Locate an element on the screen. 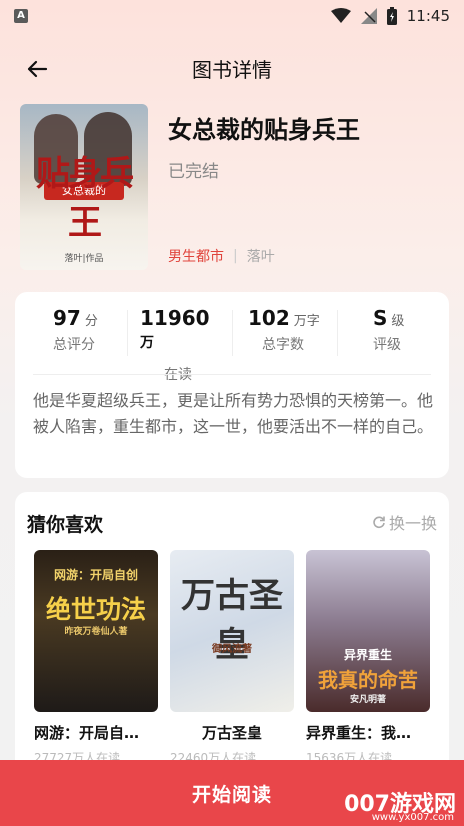  stat-grade-label: 评级 is located at coordinates (387, 345).